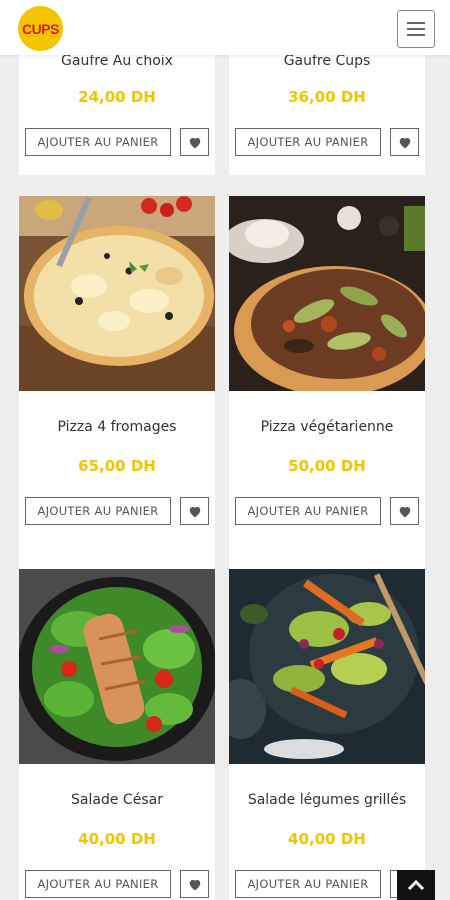 Image resolution: width=450 pixels, height=900 pixels. What do you see at coordinates (117, 61) in the screenshot?
I see `product-name: Gaufre Au choix` at bounding box center [117, 61].